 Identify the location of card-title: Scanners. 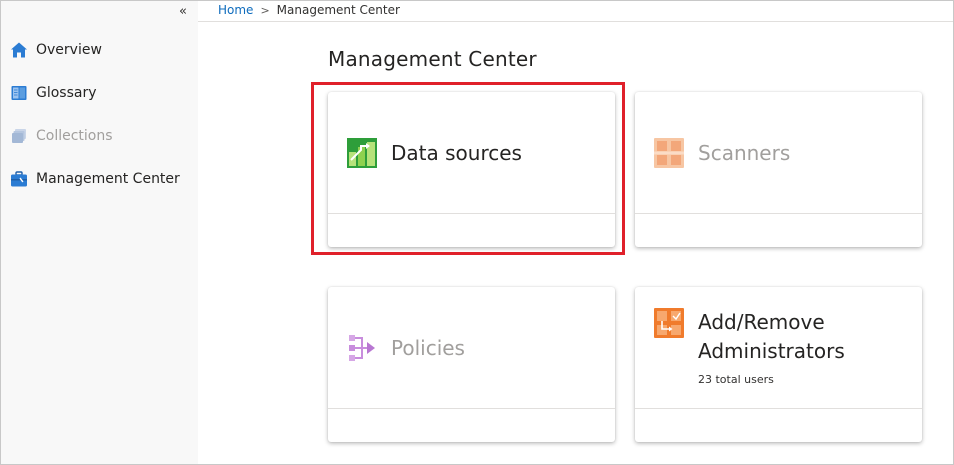
(744, 153).